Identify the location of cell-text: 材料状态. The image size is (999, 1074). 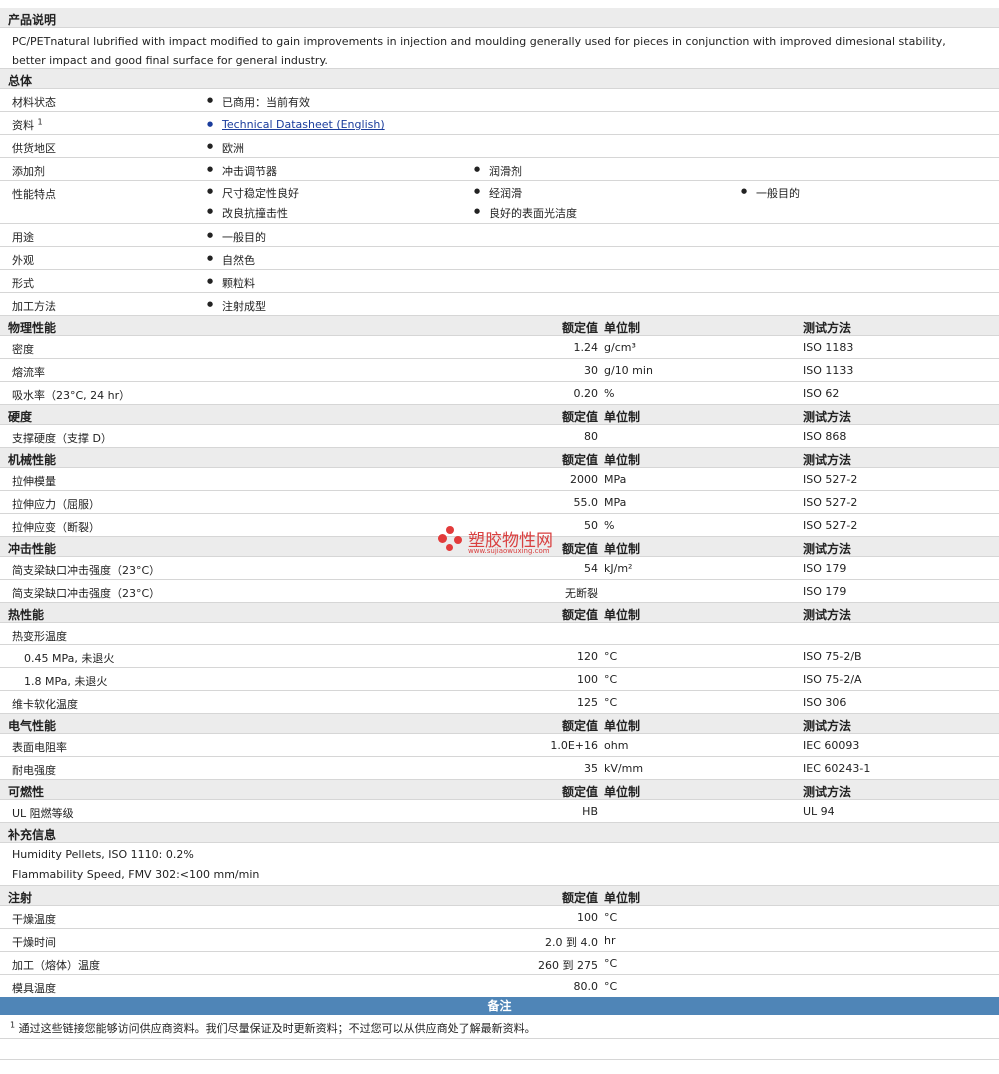
(34, 102).